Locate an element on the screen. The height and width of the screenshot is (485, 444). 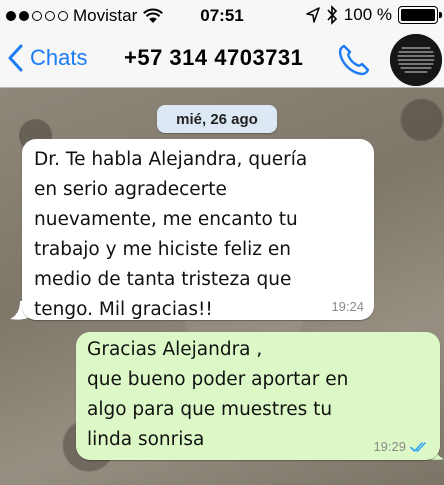
location-arrow-icon is located at coordinates (313, 15).